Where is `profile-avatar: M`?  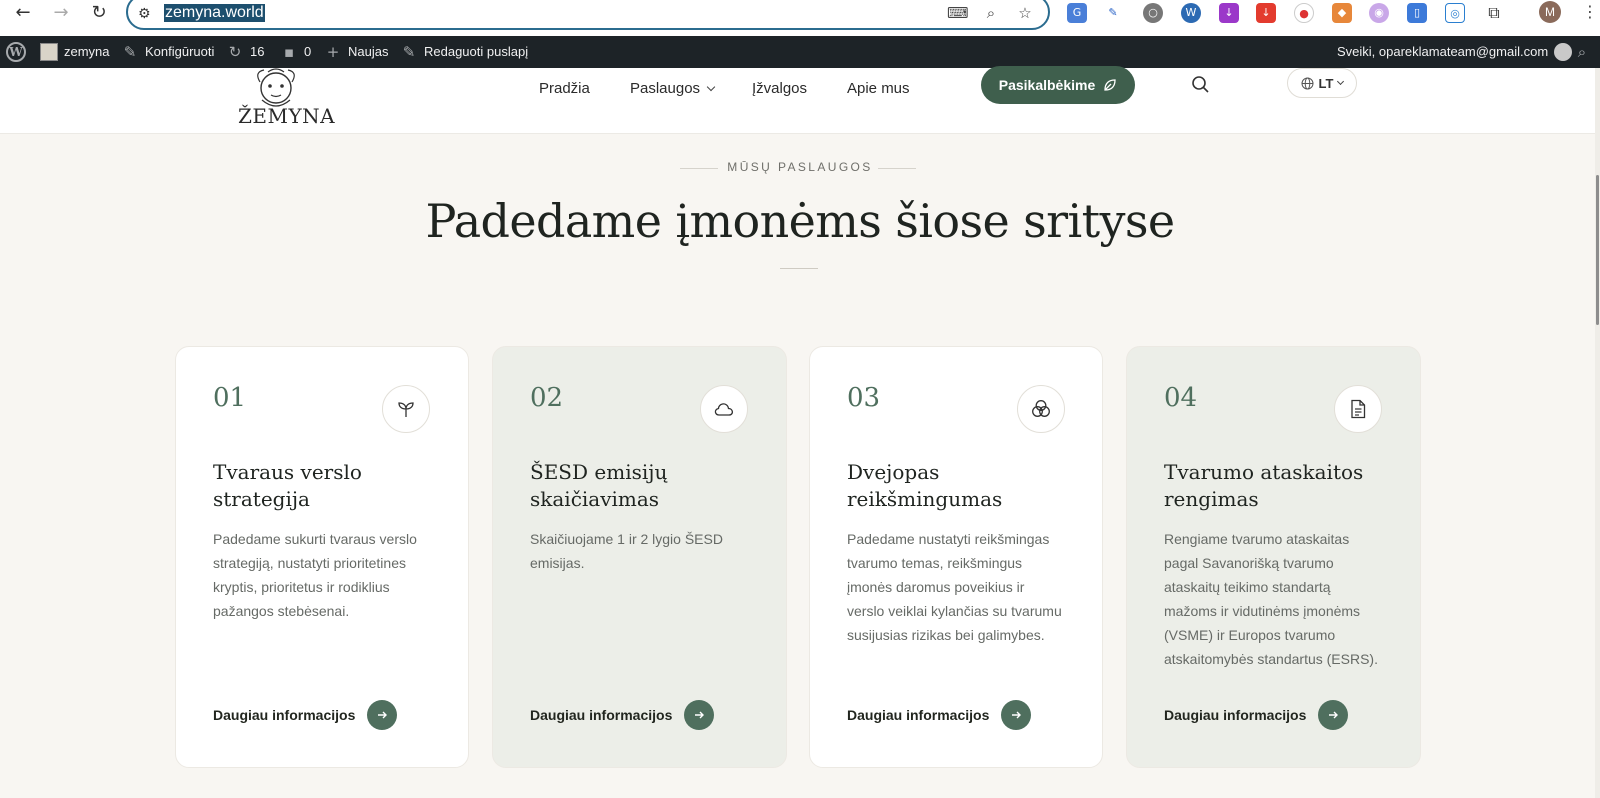
profile-avatar: M is located at coordinates (1550, 12).